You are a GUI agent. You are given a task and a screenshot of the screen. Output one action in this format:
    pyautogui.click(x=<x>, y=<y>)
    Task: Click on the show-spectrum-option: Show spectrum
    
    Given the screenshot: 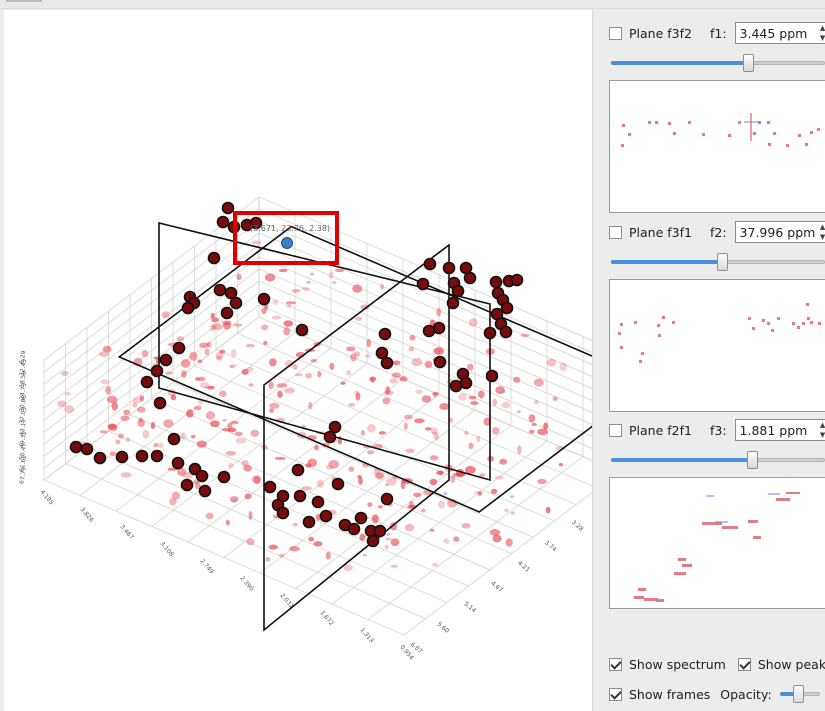 What is the action you would take?
    pyautogui.click(x=667, y=664)
    